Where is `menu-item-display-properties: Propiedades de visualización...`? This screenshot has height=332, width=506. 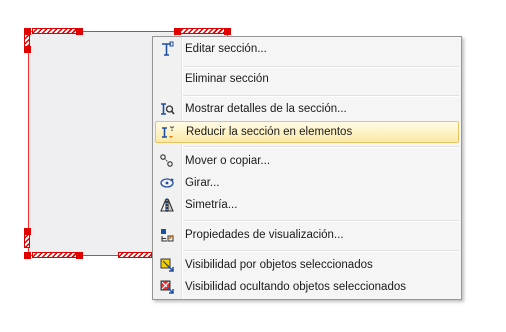
menu-item-display-properties: Propiedades de visualización... is located at coordinates (307, 235).